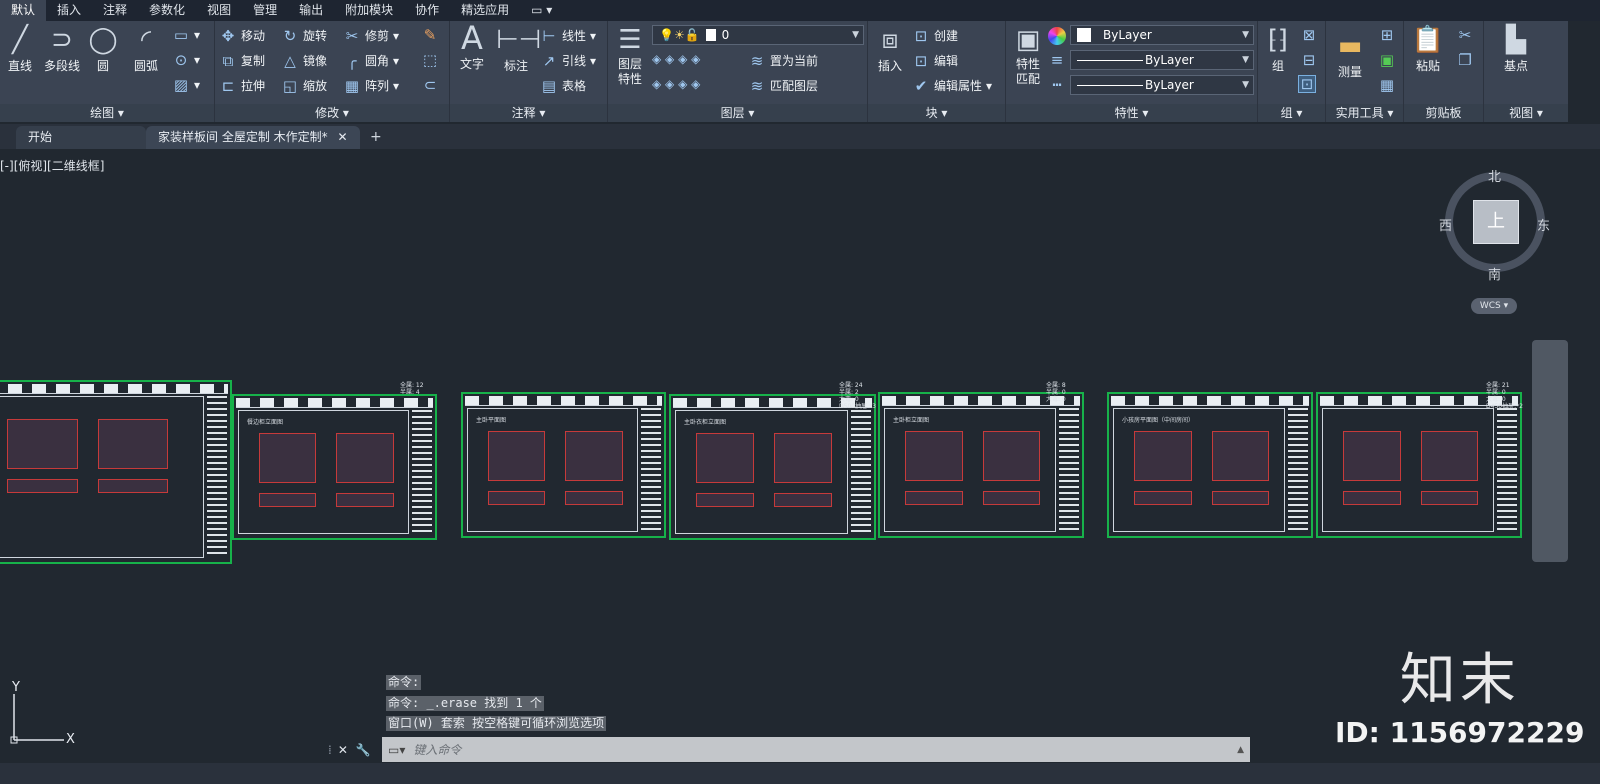  What do you see at coordinates (1428, 49) in the screenshot?
I see `paste-button: 📋 粘贴` at bounding box center [1428, 49].